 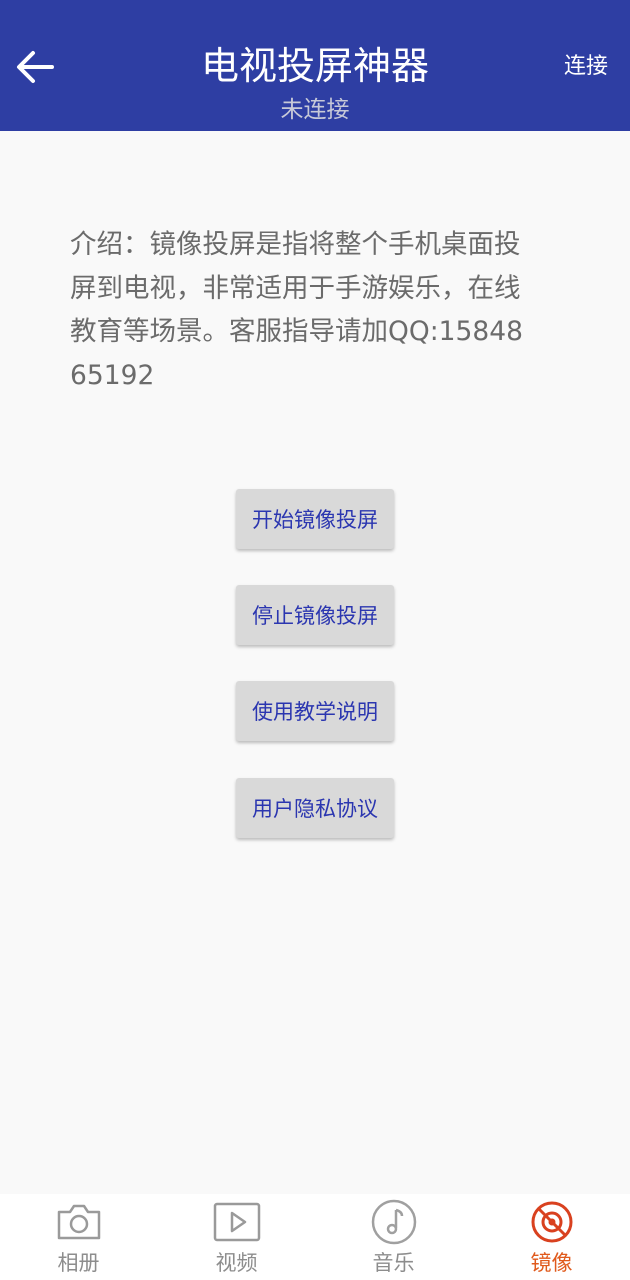 I want to click on mirror-cast-icon, so click(x=551, y=1222).